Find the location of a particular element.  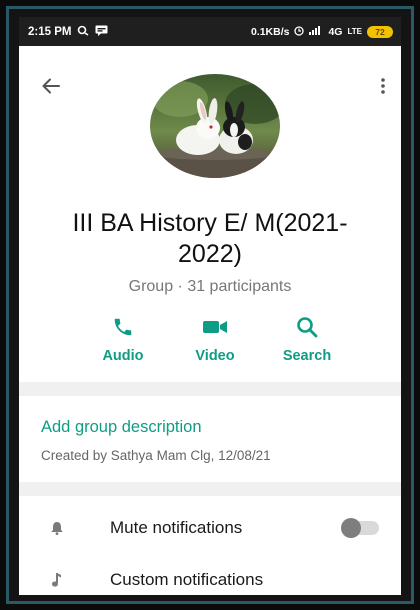

group-participants: Group · 31 participants is located at coordinates (210, 286).